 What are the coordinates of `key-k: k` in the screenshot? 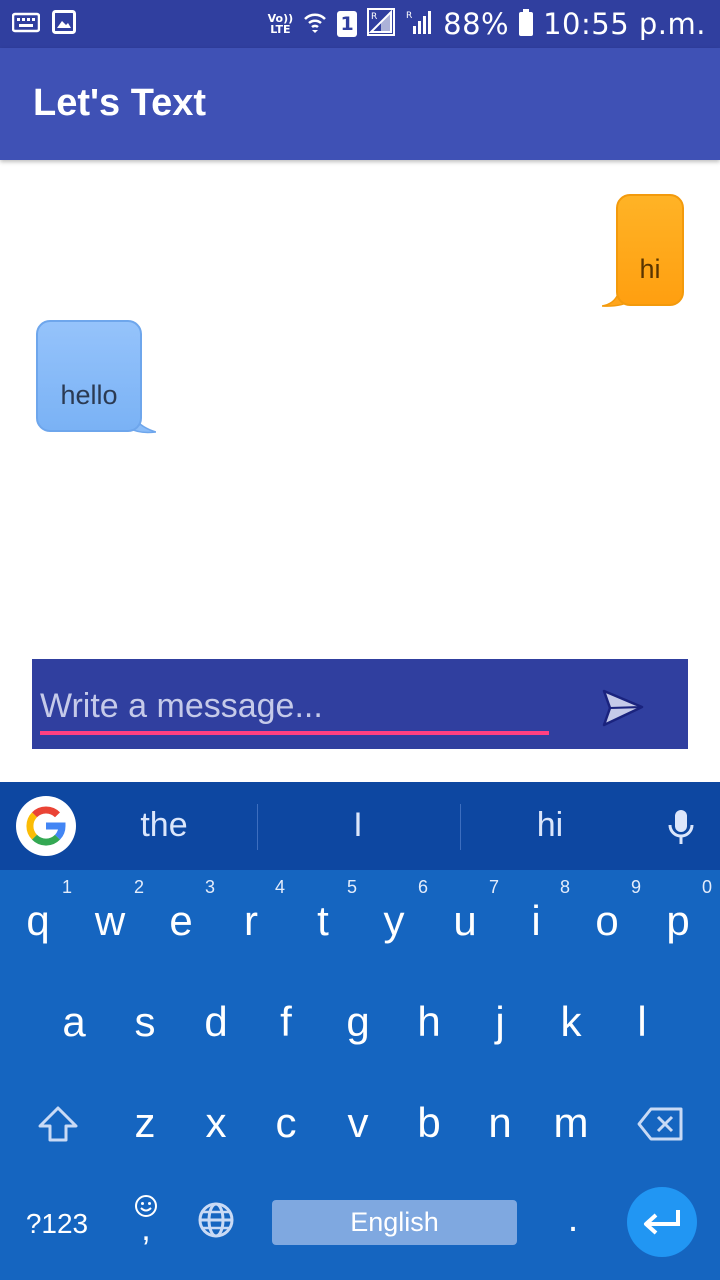 It's located at (571, 1022).